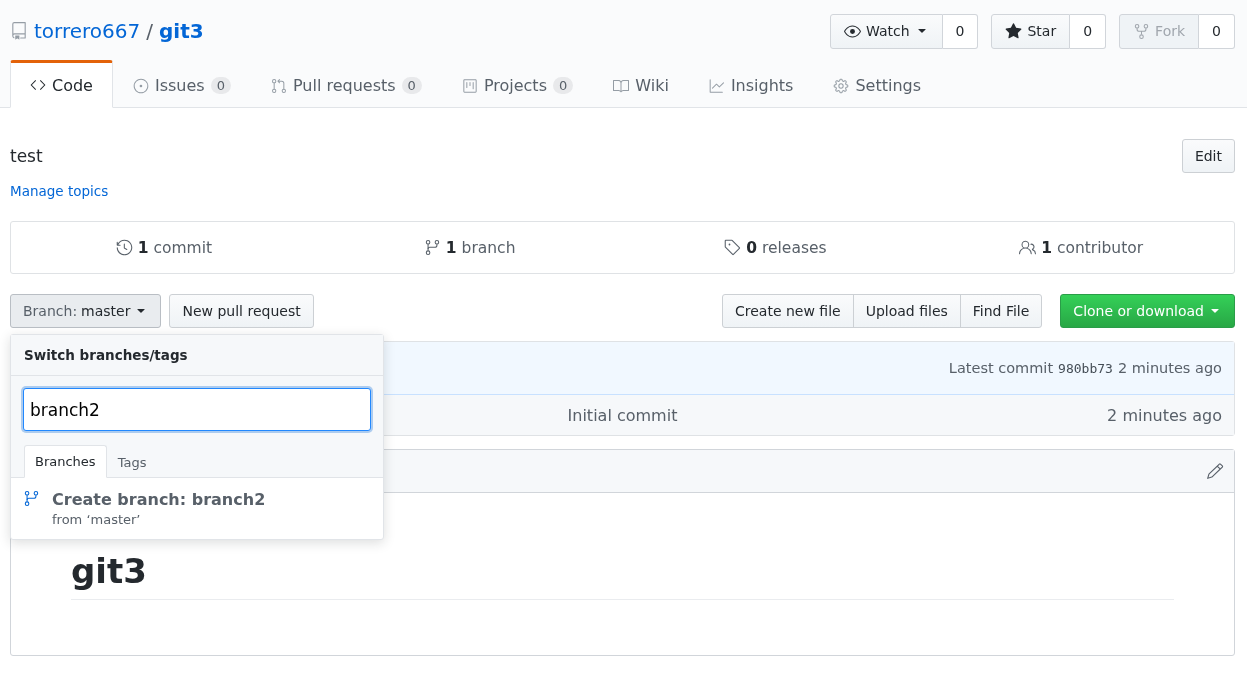 This screenshot has height=681, width=1247. Describe the element at coordinates (733, 247) in the screenshot. I see `tag-icon` at that location.